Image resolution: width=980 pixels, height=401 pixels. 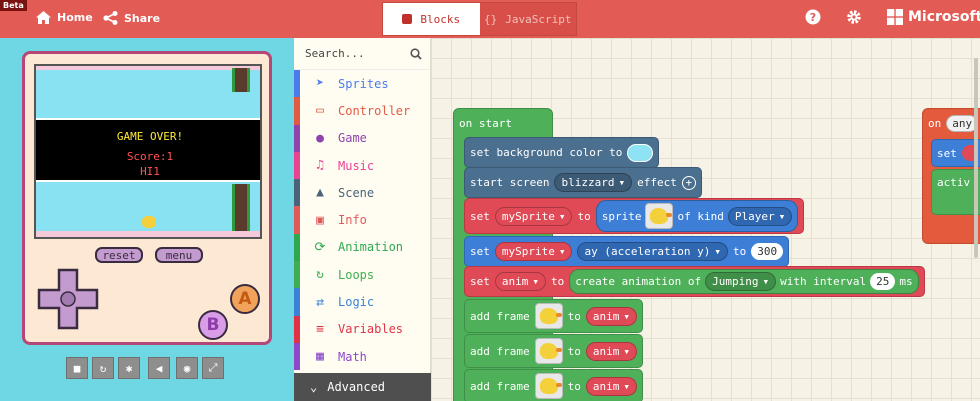 I want to click on restart-button: ↻, so click(x=103, y=368).